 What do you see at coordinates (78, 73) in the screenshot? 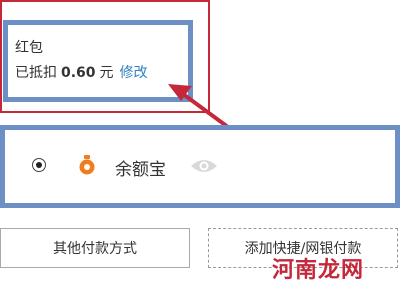
I see `deducted-amount: 0.60` at bounding box center [78, 73].